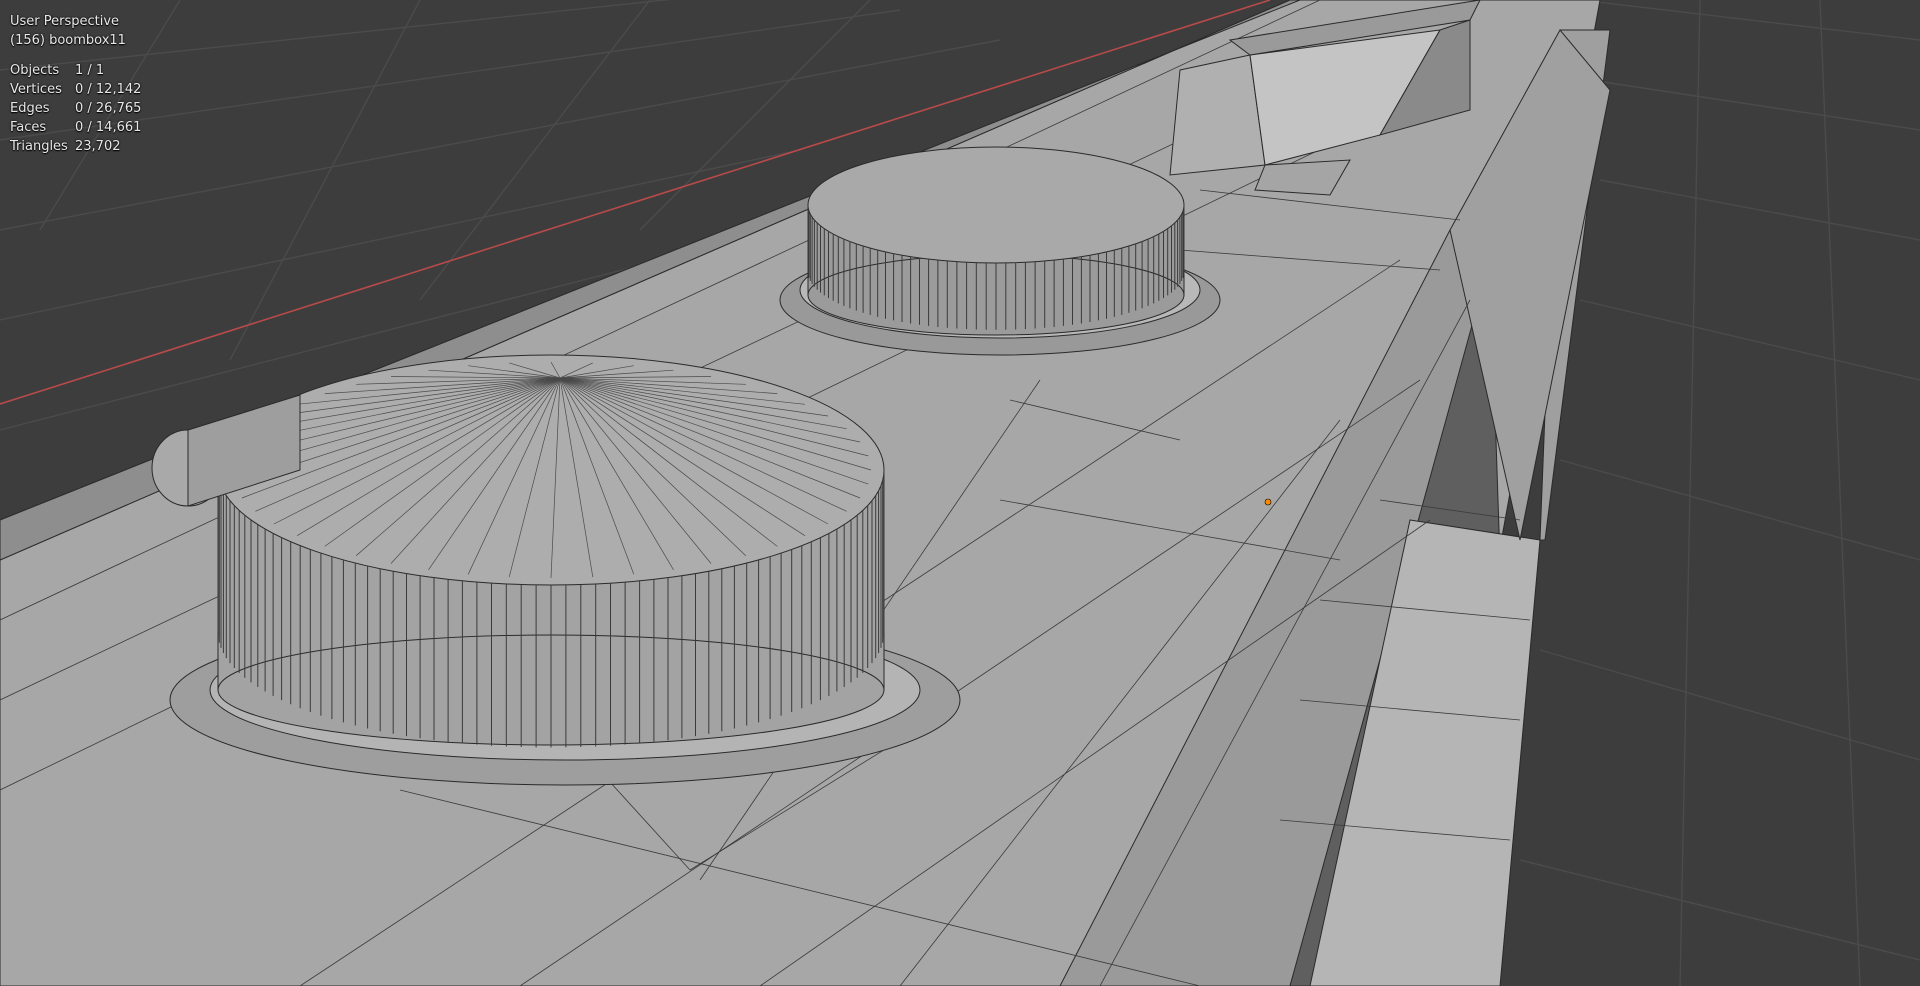 This screenshot has height=986, width=1920. Describe the element at coordinates (65, 21) in the screenshot. I see `view-name: User Perspective` at that location.